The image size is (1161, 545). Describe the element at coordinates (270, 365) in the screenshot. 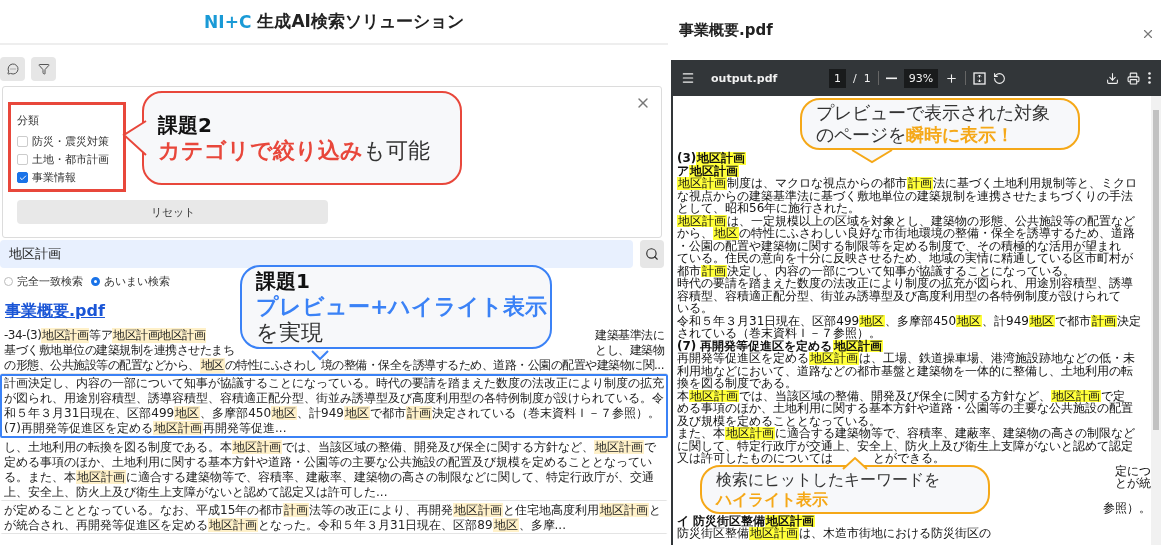

I see `snippet-text: の特性にふさわし` at that location.